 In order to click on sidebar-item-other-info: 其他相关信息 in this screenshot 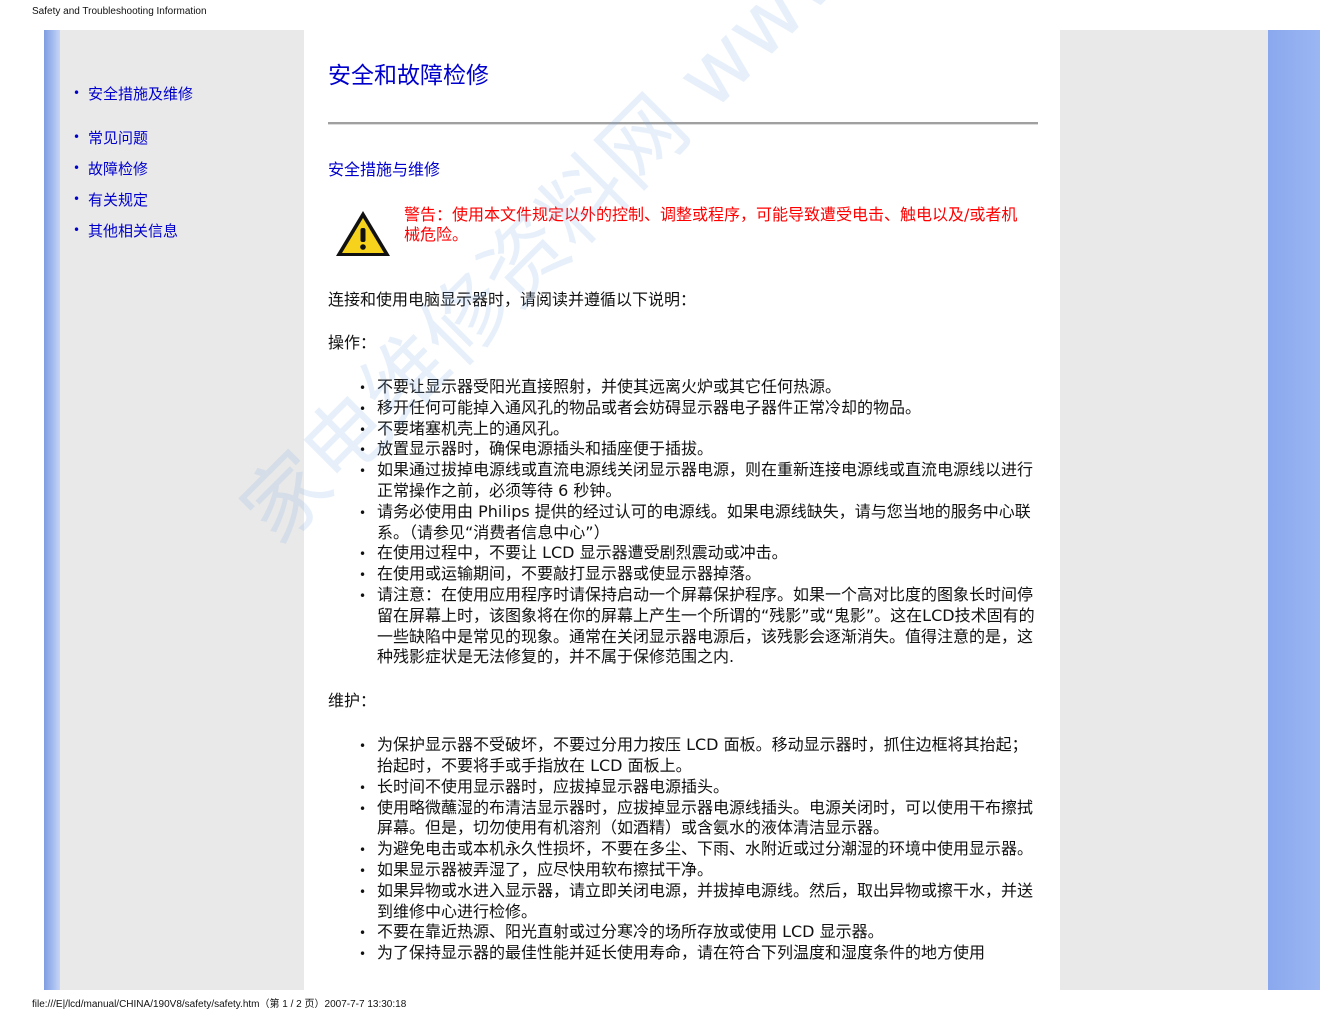, I will do `click(182, 230)`.